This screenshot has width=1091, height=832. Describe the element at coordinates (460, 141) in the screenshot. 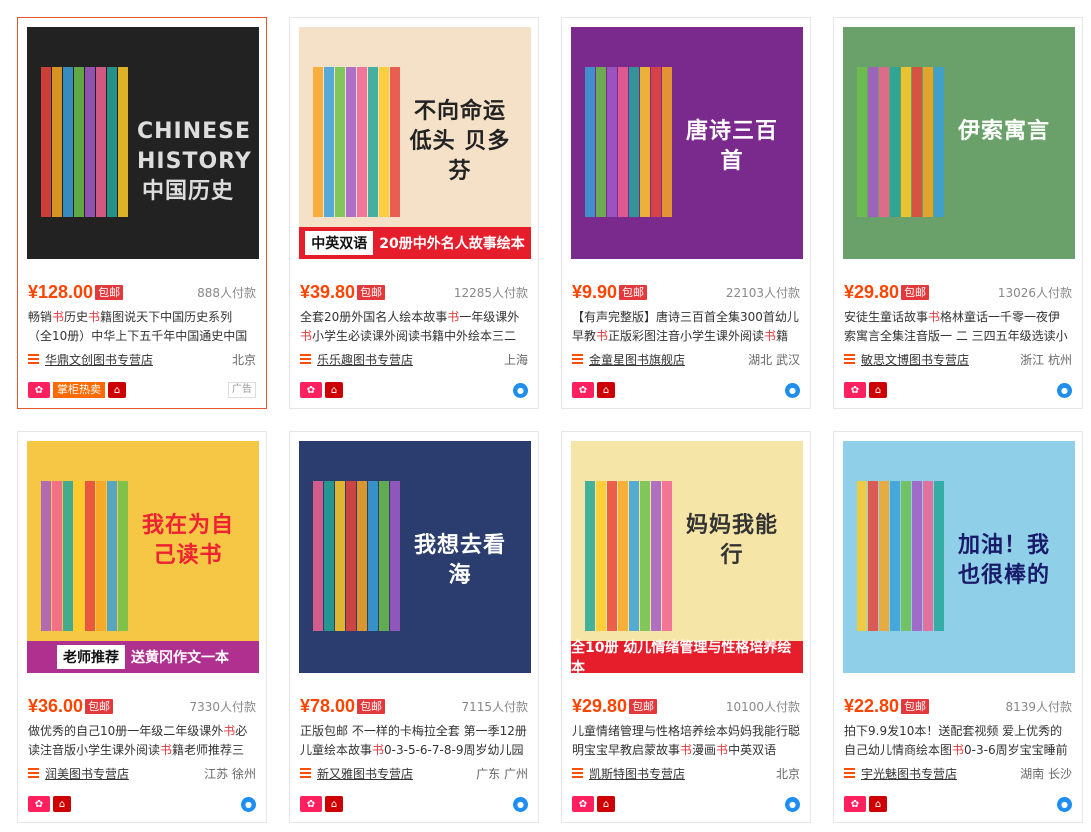

I see `cover-title: 不向命运低头 贝多芬` at that location.